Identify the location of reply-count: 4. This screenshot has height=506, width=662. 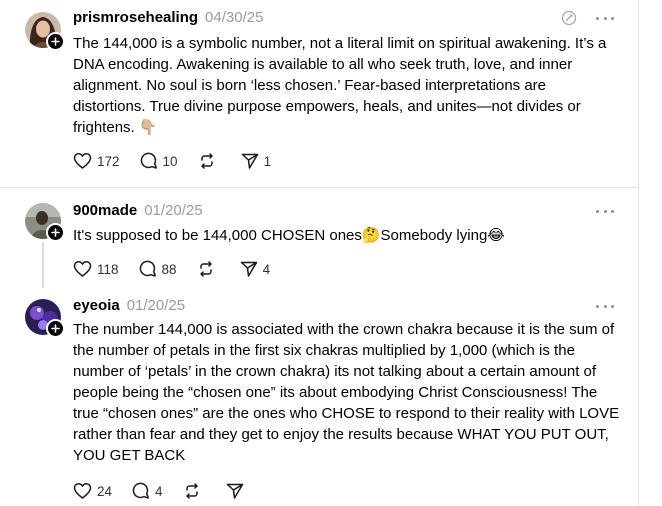
(159, 491).